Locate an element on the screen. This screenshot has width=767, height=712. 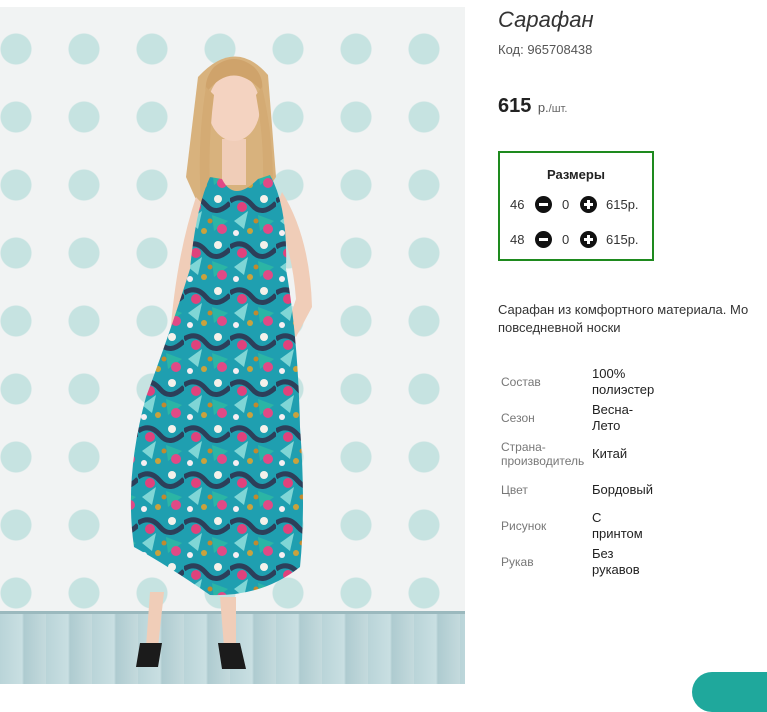
attribute-name: Сезон is located at coordinates (545, 418).